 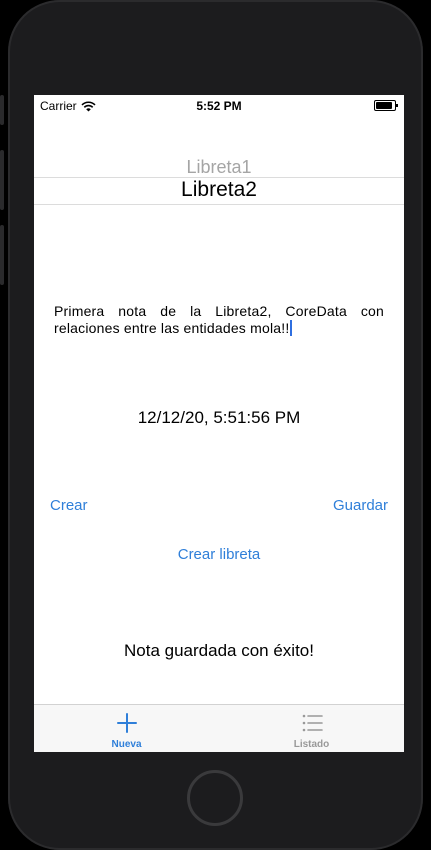 I want to click on tab-listado: Listado, so click(x=311, y=728).